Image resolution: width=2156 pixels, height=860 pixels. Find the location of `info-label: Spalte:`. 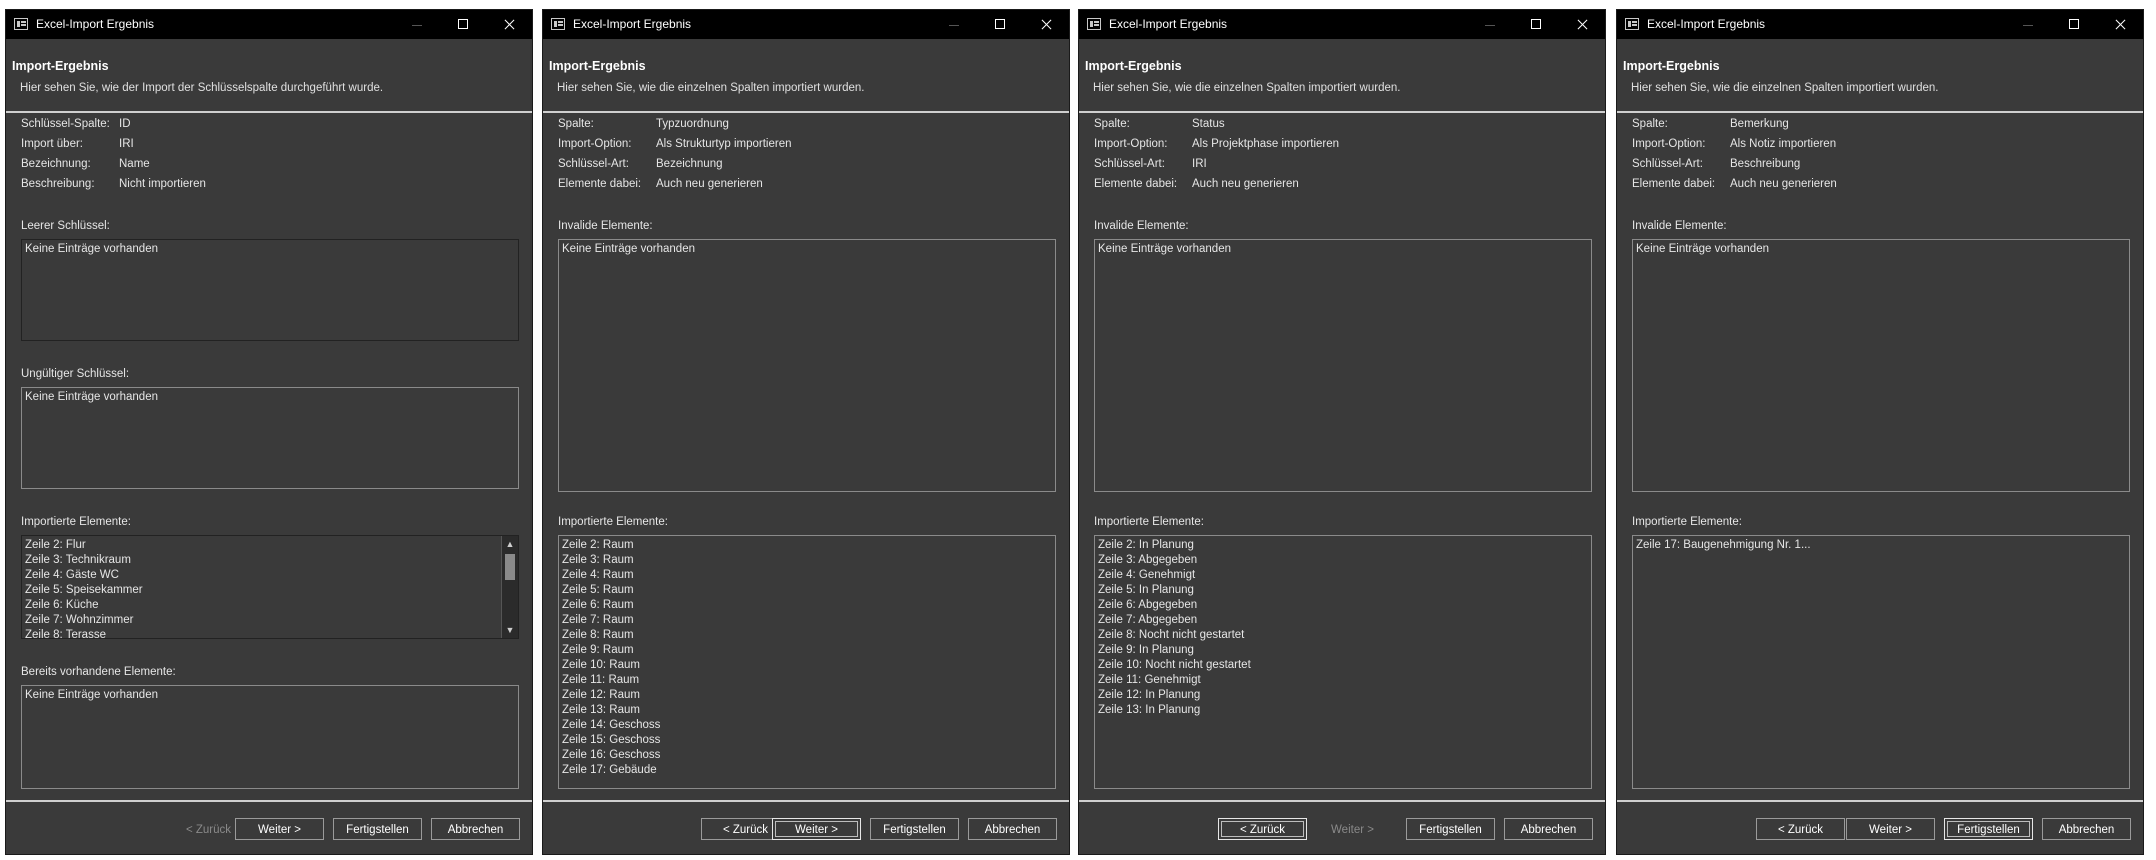

info-label: Spalte: is located at coordinates (1112, 124).